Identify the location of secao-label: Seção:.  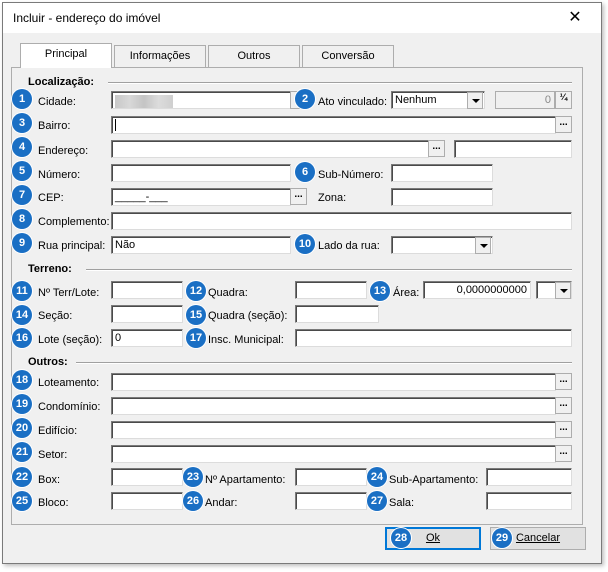
(55, 316).